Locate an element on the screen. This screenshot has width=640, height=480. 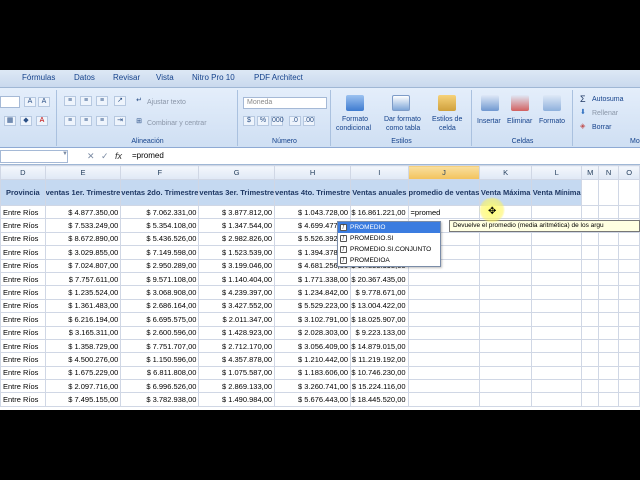
quarter-sales-cell: $ 1.183.606,00 is located at coordinates (313, 373).